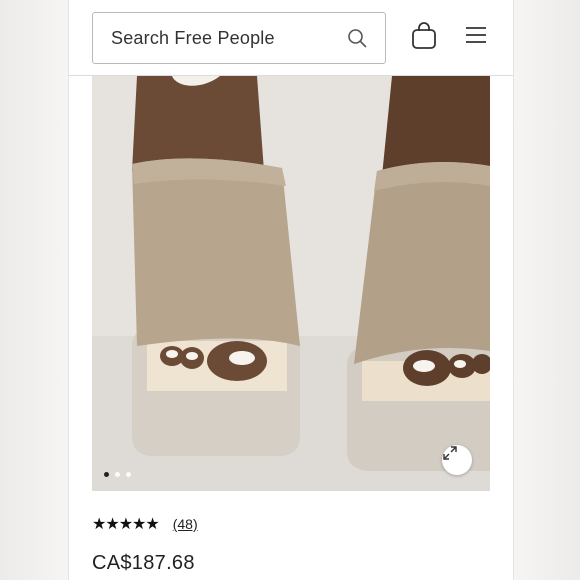 Image resolution: width=580 pixels, height=580 pixels. Describe the element at coordinates (546, 290) in the screenshot. I see `background-right` at that location.